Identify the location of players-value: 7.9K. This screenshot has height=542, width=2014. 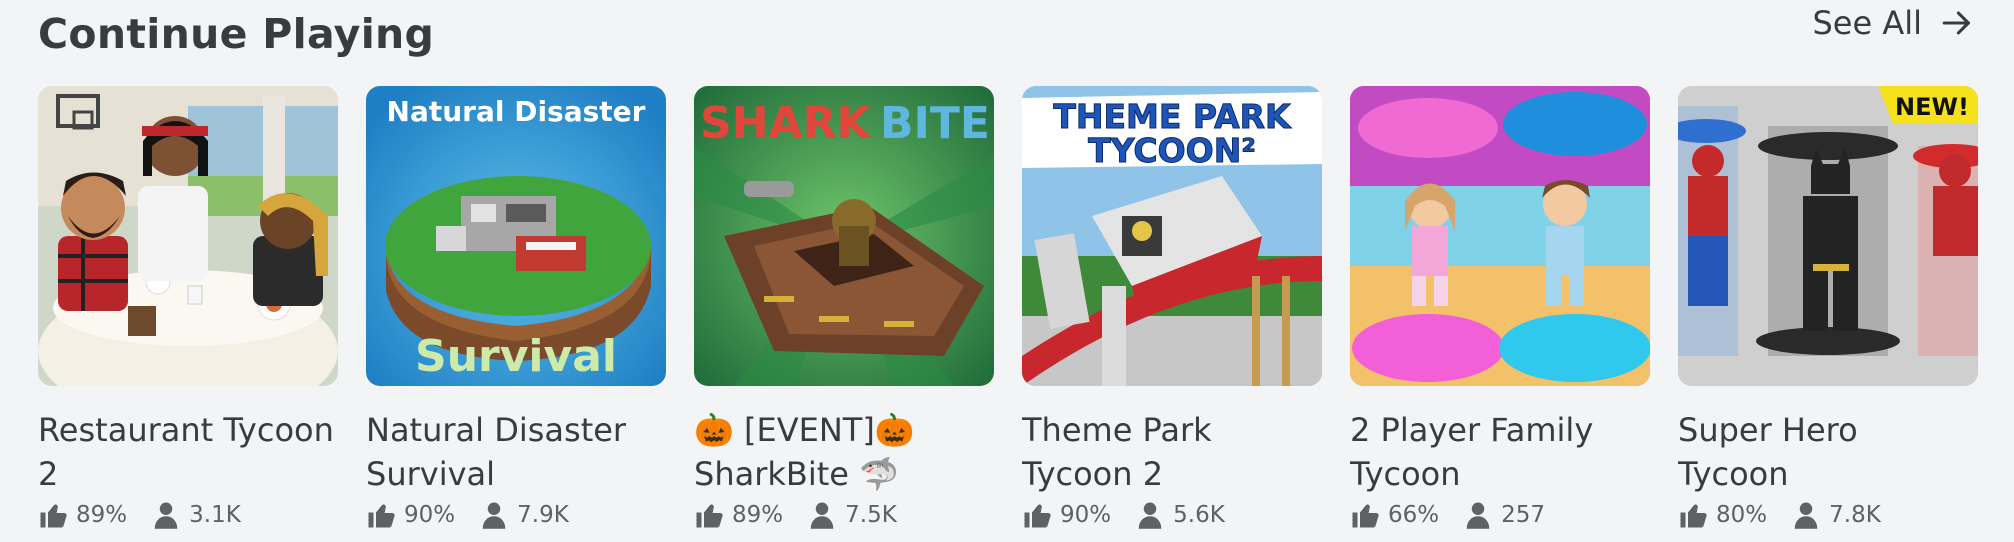
(543, 515).